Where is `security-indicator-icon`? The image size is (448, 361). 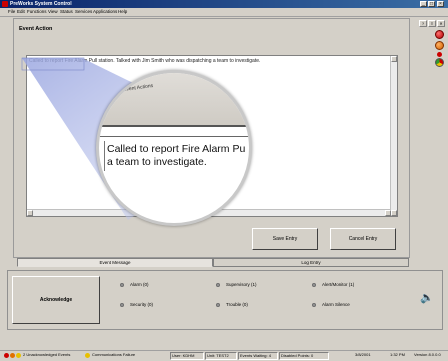 security-indicator-icon is located at coordinates (122, 305).